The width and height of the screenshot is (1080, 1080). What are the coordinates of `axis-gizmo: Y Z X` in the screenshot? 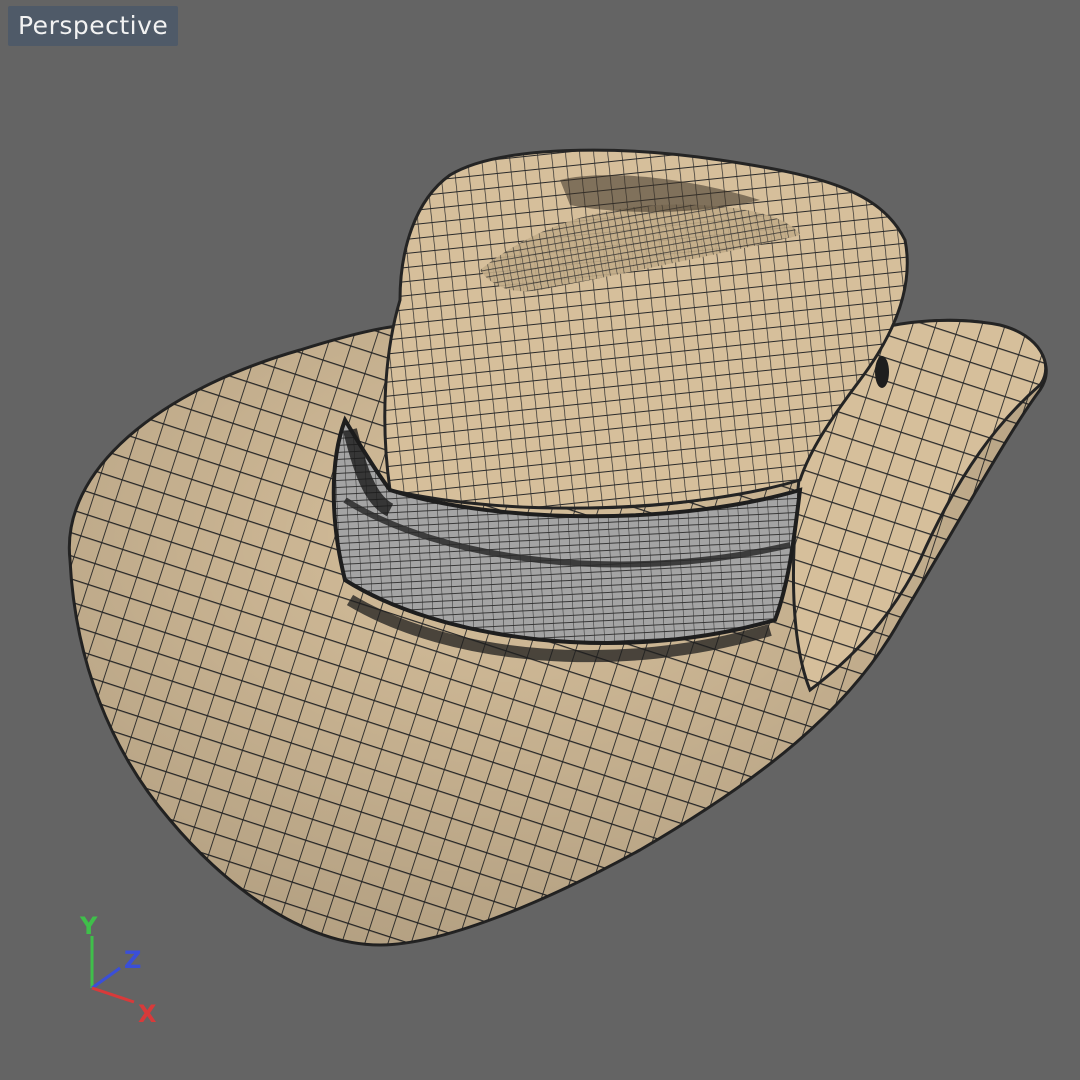 It's located at (118, 970).